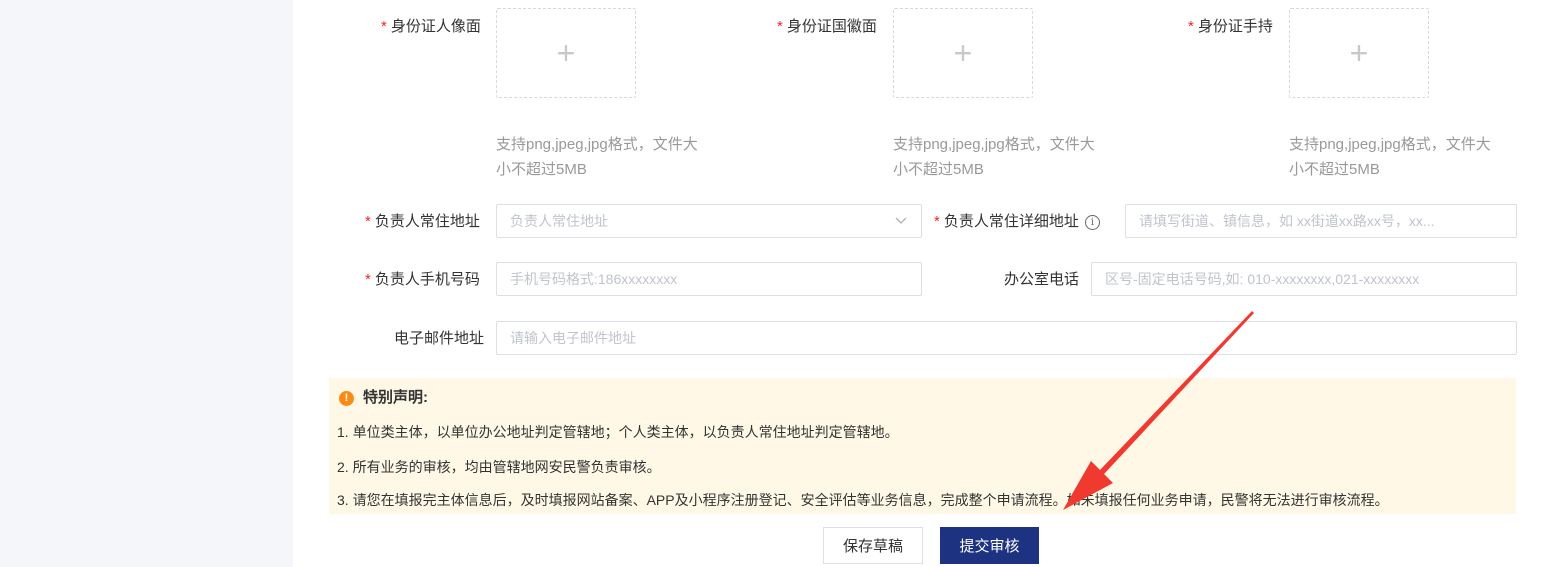  I want to click on mobile-input: 手机号码格式:186xxxxxxxx, so click(709, 279).